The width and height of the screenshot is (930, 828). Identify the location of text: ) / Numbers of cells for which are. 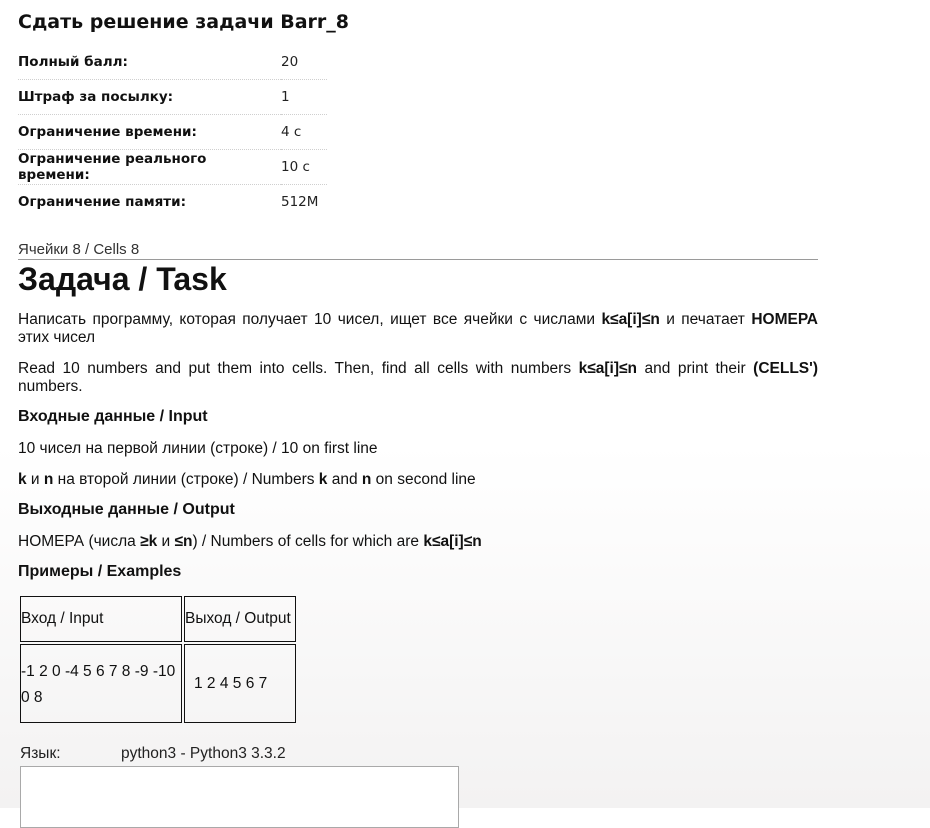
(308, 541).